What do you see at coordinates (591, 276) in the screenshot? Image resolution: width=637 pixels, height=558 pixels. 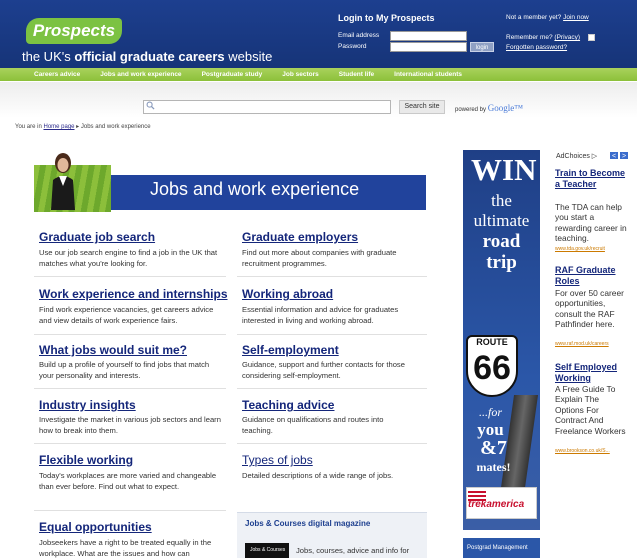 I see `ad-title-raf: RAF Graduate Roles` at bounding box center [591, 276].